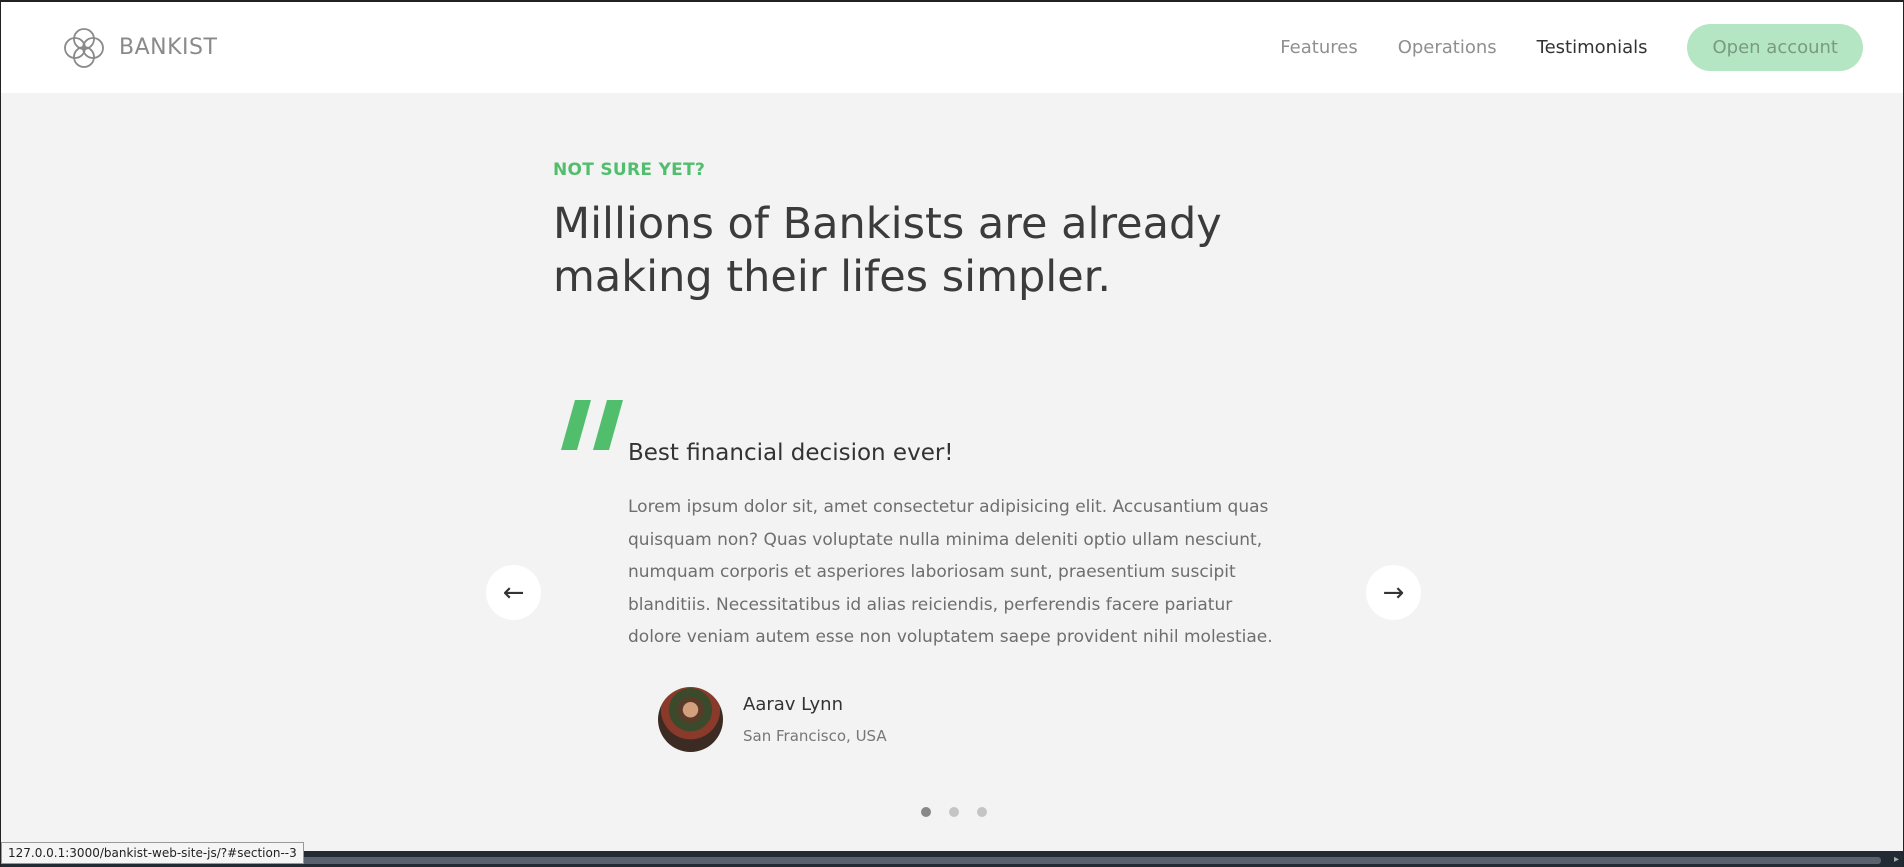 The height and width of the screenshot is (867, 1904). What do you see at coordinates (592, 425) in the screenshot?
I see `quote-icon` at bounding box center [592, 425].